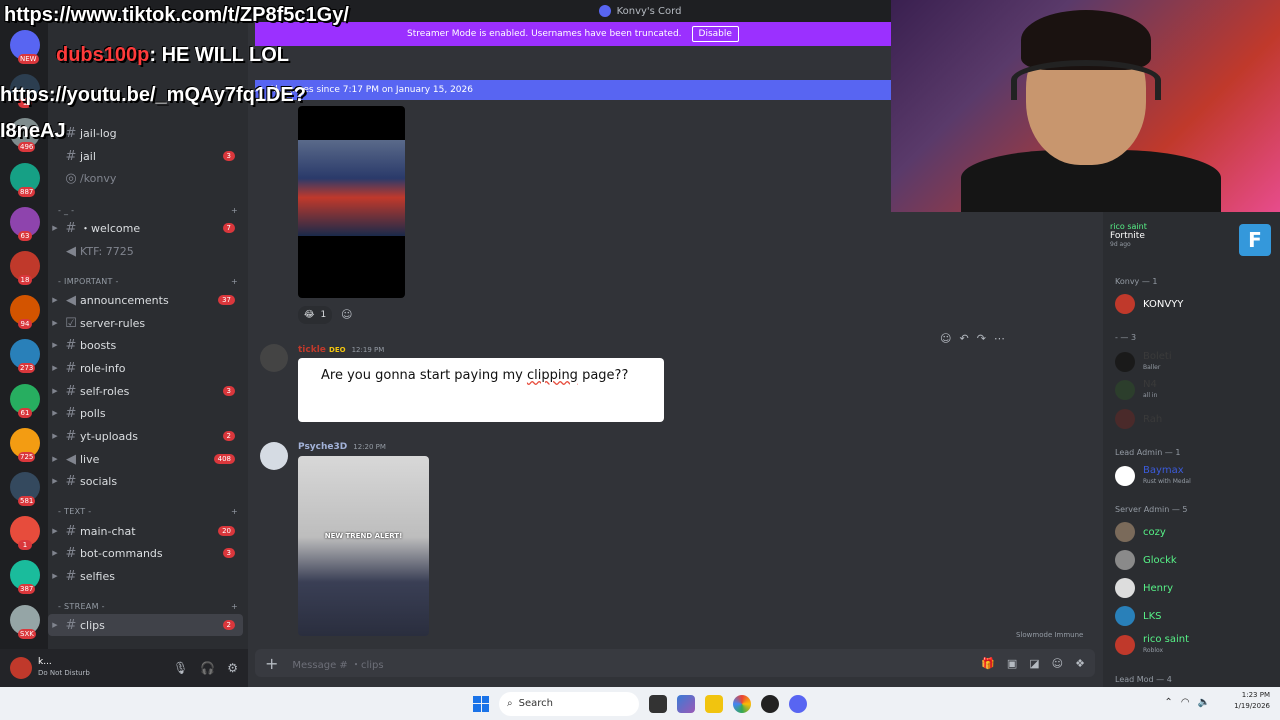 The height and width of the screenshot is (720, 1280). What do you see at coordinates (315, 315) in the screenshot?
I see `reaction-pill: 😂 1` at bounding box center [315, 315].